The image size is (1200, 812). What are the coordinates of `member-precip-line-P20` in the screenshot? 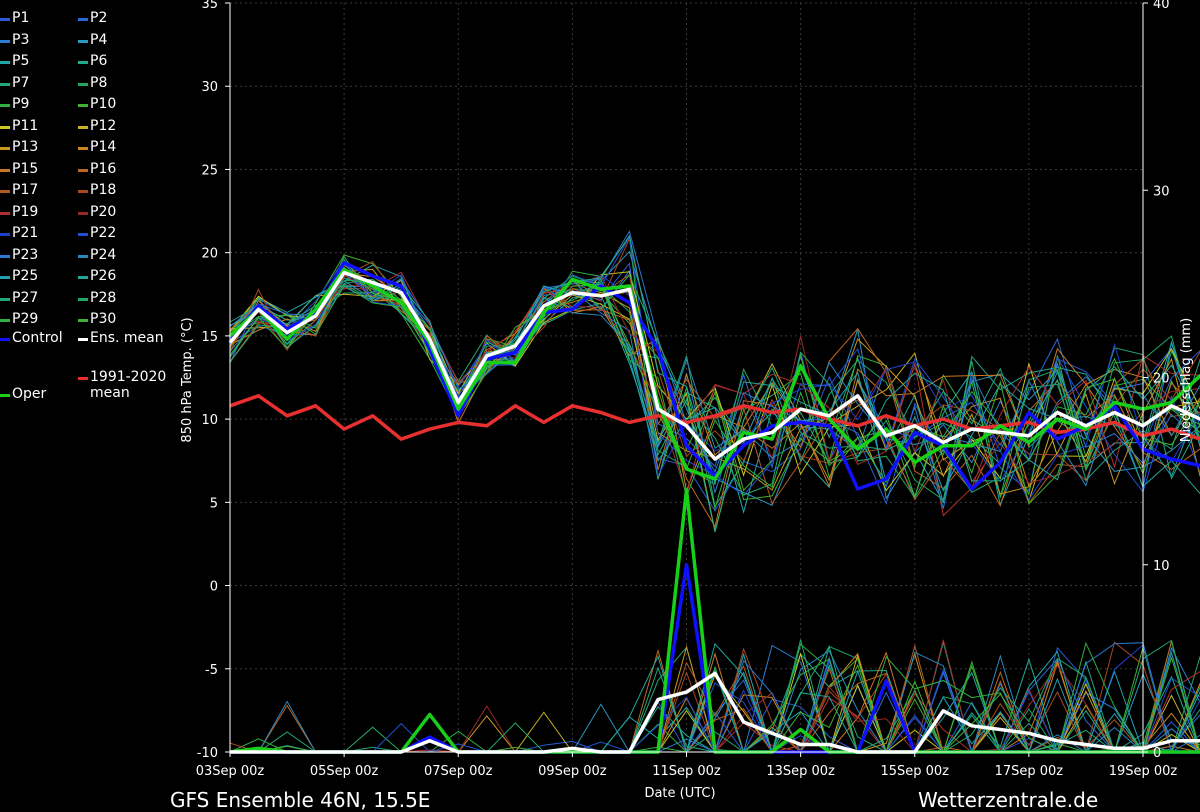 It's located at (715, 696).